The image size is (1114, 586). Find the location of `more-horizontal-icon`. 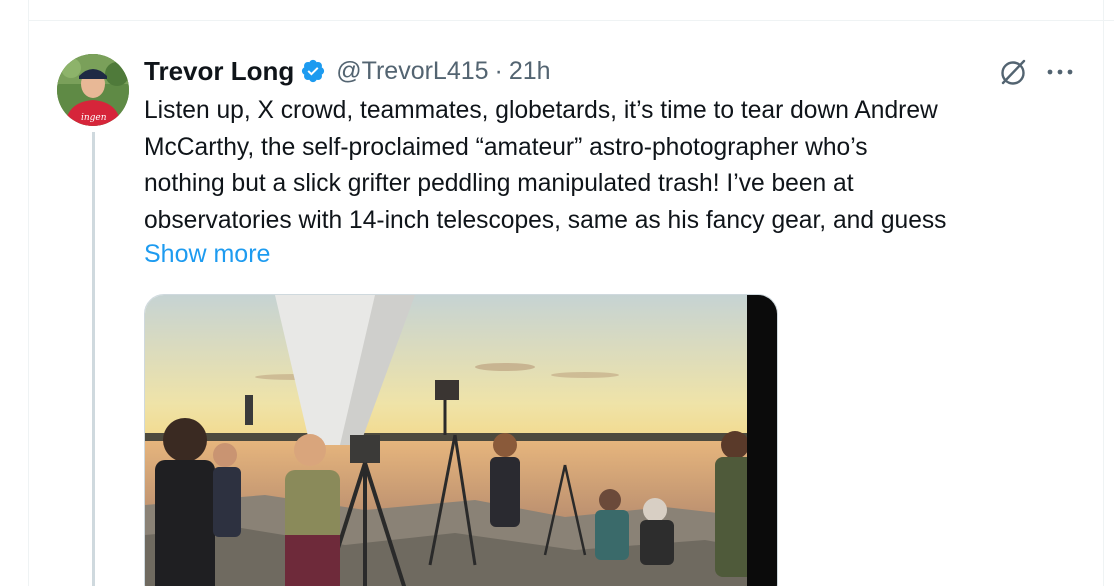

more-horizontal-icon is located at coordinates (1060, 72).